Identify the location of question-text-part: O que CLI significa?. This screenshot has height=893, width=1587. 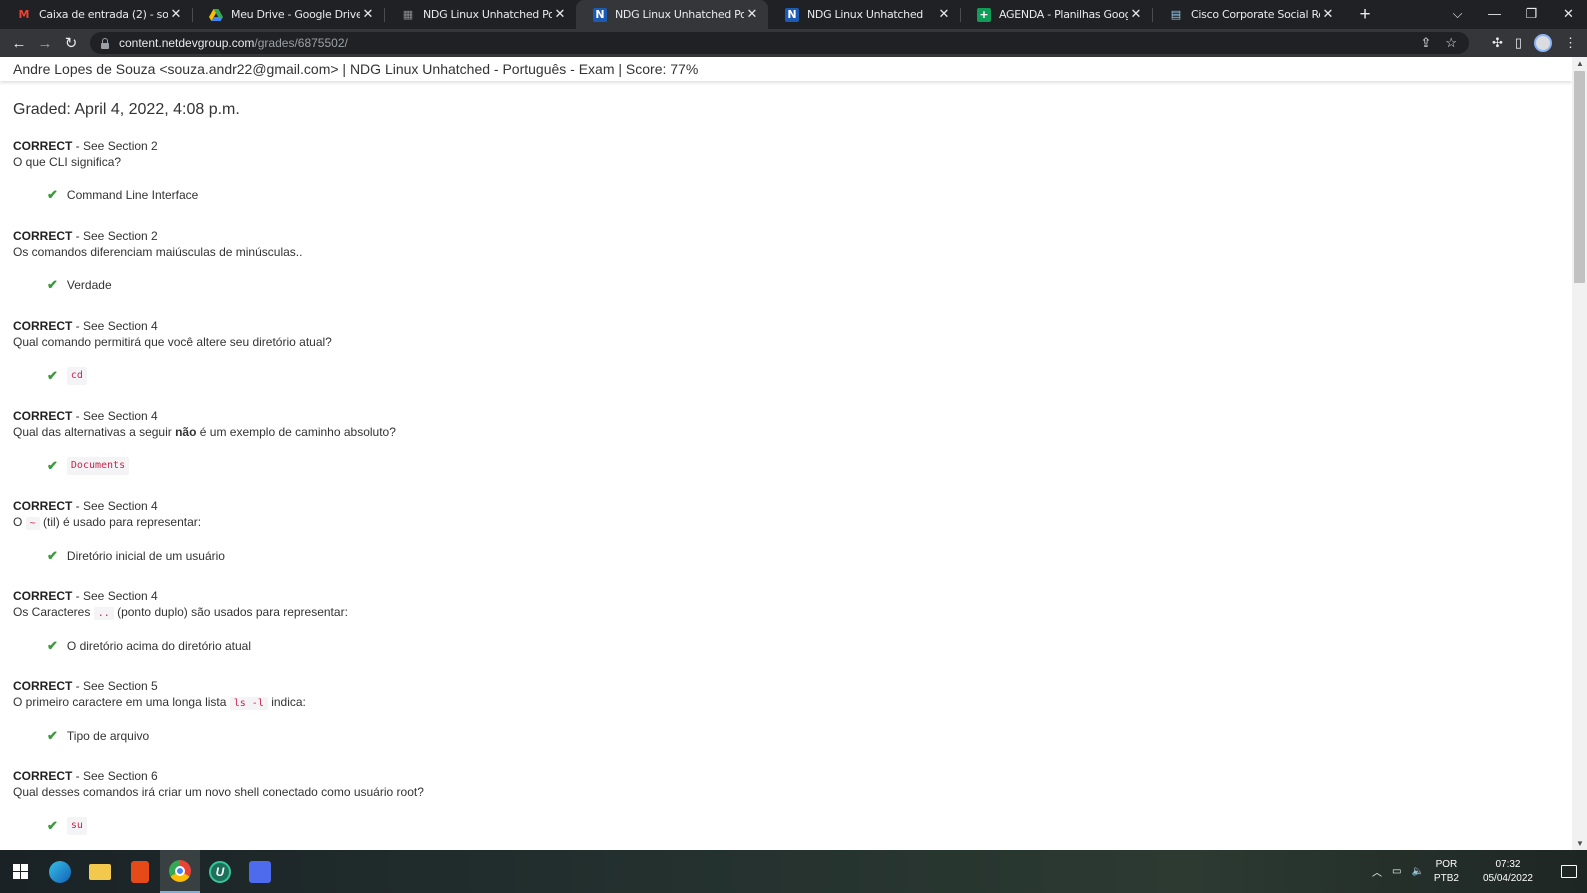
(67, 162).